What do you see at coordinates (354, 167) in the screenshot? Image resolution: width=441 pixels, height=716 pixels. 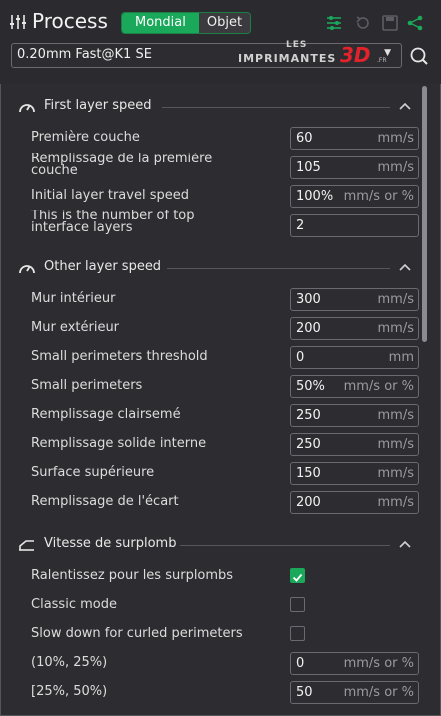 I see `speed-input: 105 mm/s` at bounding box center [354, 167].